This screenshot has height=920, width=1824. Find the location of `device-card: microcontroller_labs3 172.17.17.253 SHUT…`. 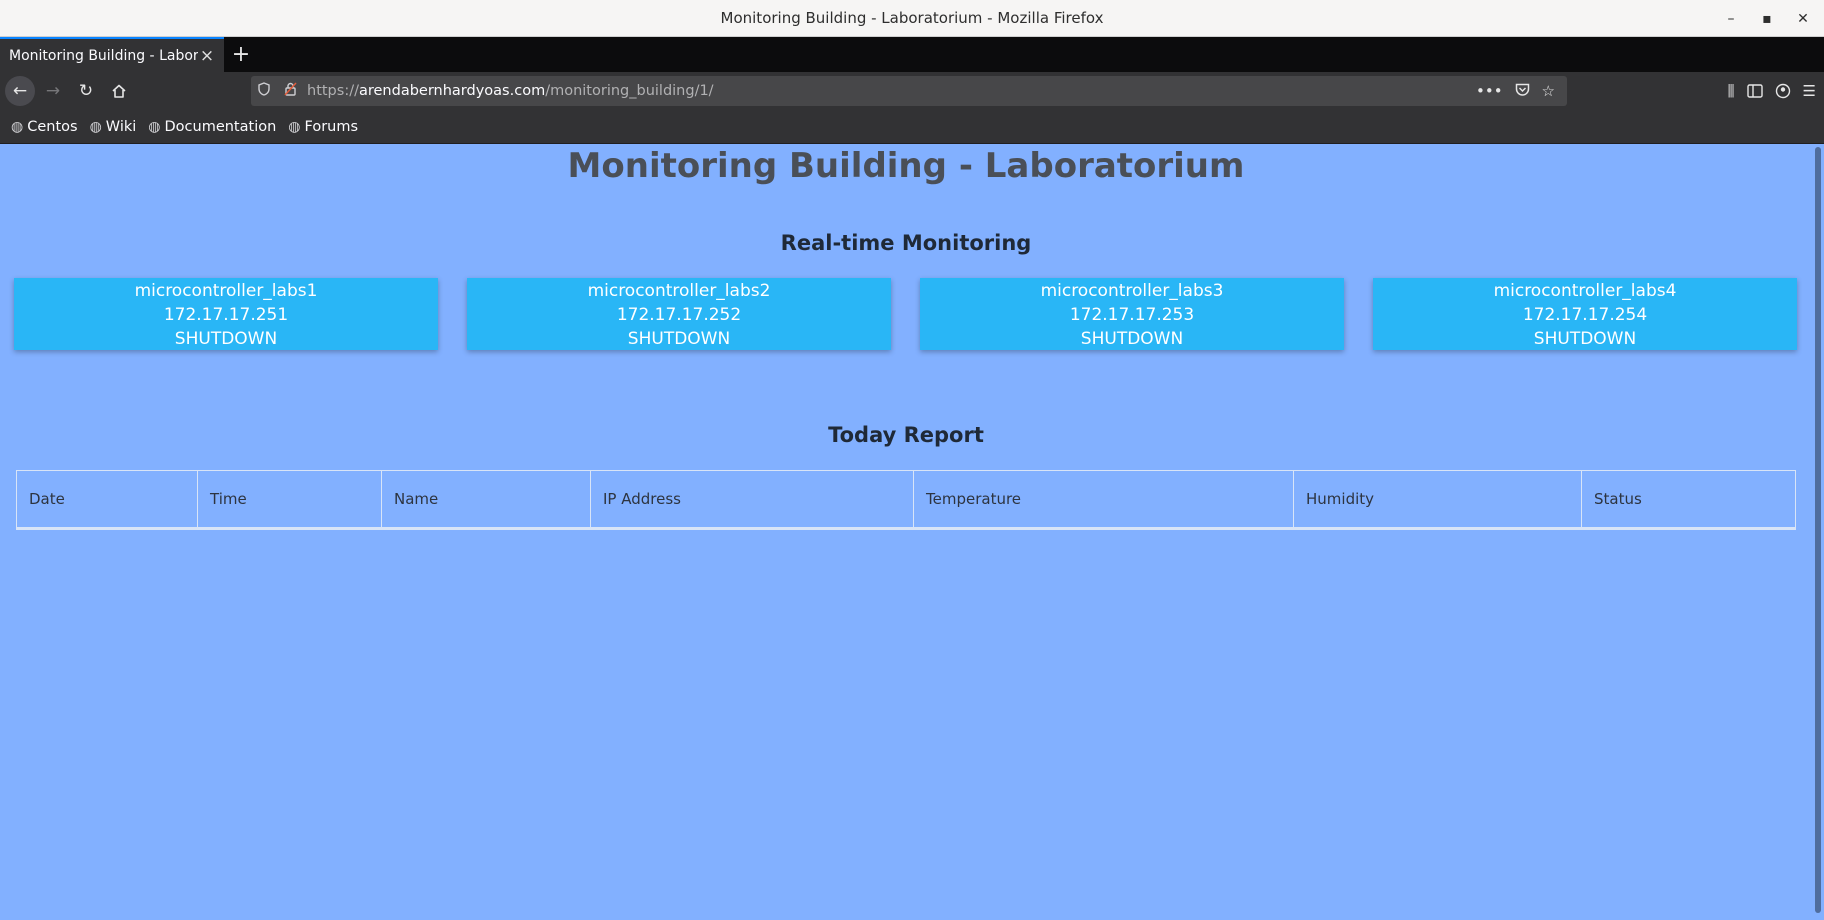

device-card: microcontroller_labs3 172.17.17.253 SHUT… is located at coordinates (1132, 314).